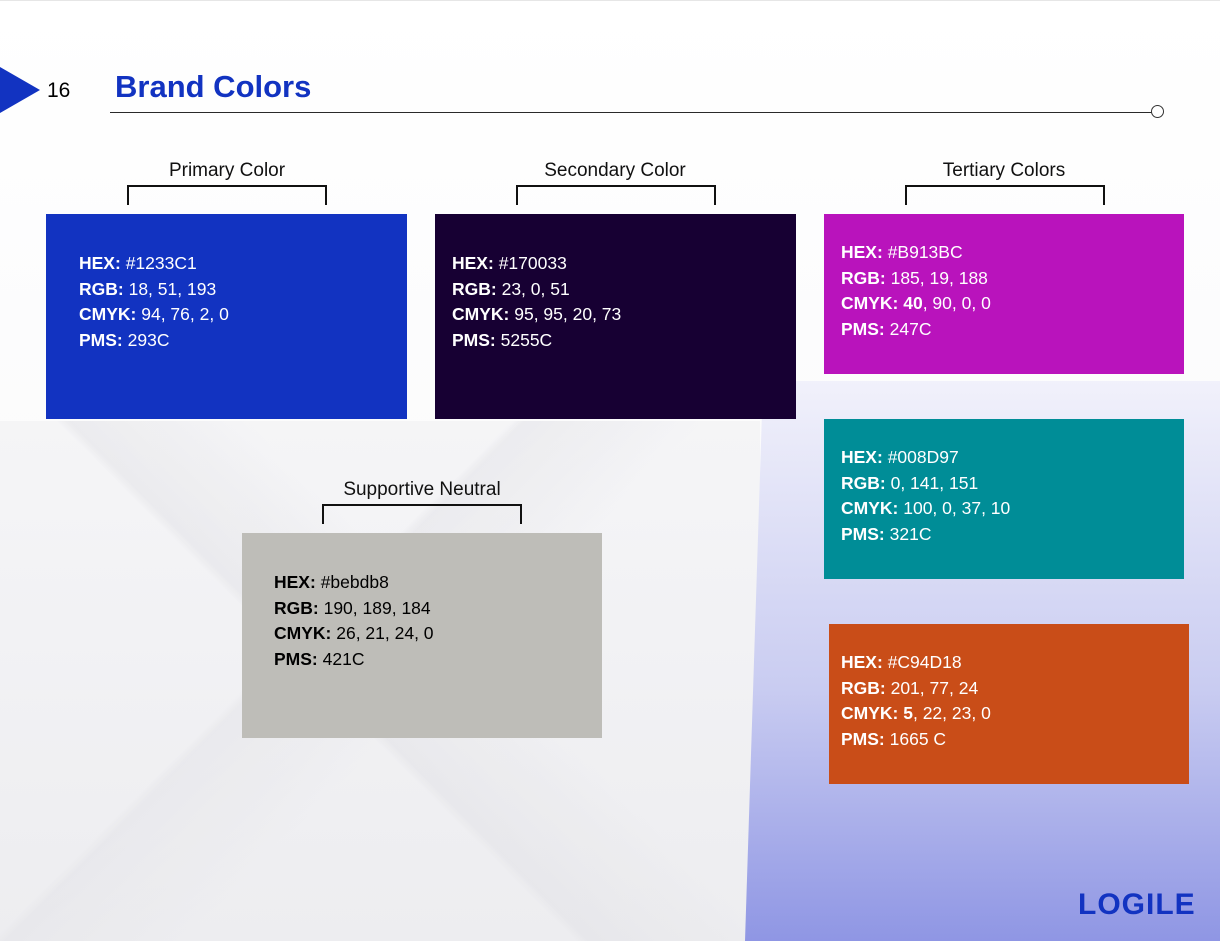 The width and height of the screenshot is (1220, 941). I want to click on page-title: Brand Colors, so click(213, 86).